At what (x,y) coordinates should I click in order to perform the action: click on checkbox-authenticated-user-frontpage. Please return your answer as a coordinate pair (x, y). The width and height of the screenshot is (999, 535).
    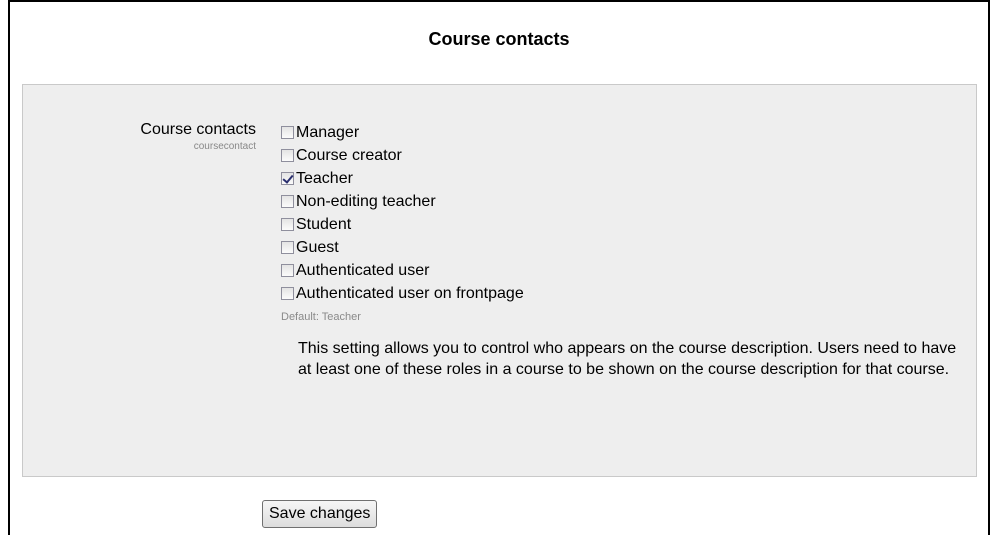
    Looking at the image, I should click on (287, 293).